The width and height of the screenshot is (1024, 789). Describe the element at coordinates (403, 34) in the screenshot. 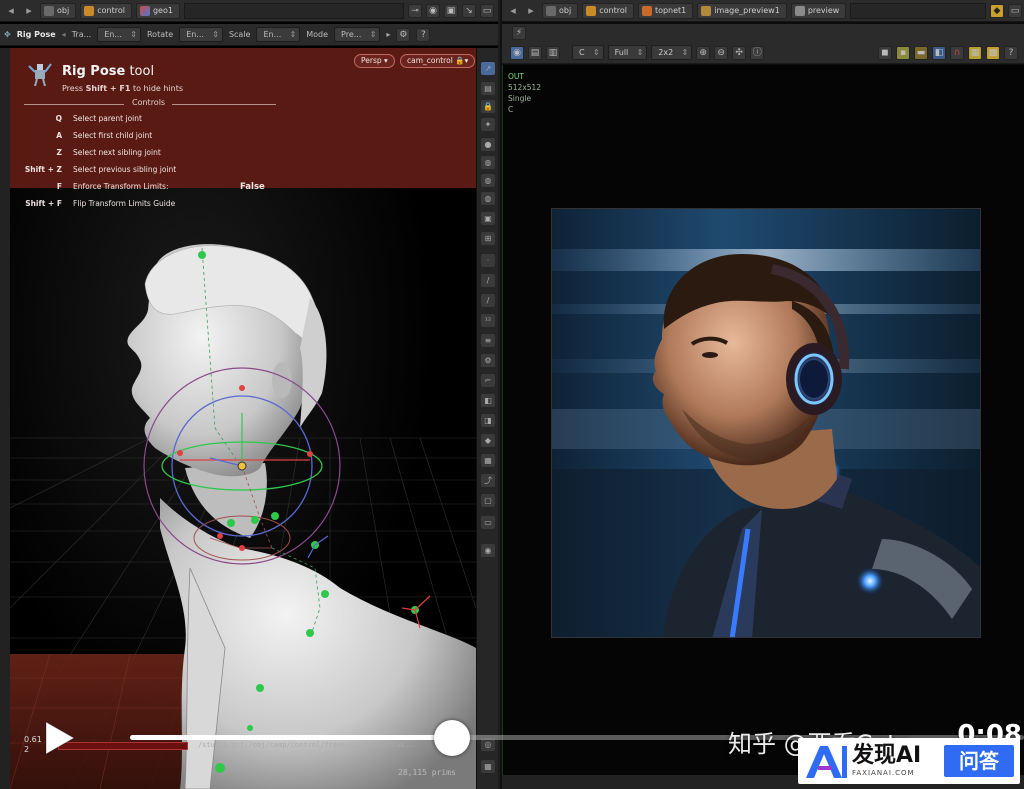

I see `settings-icon: ⚙` at that location.